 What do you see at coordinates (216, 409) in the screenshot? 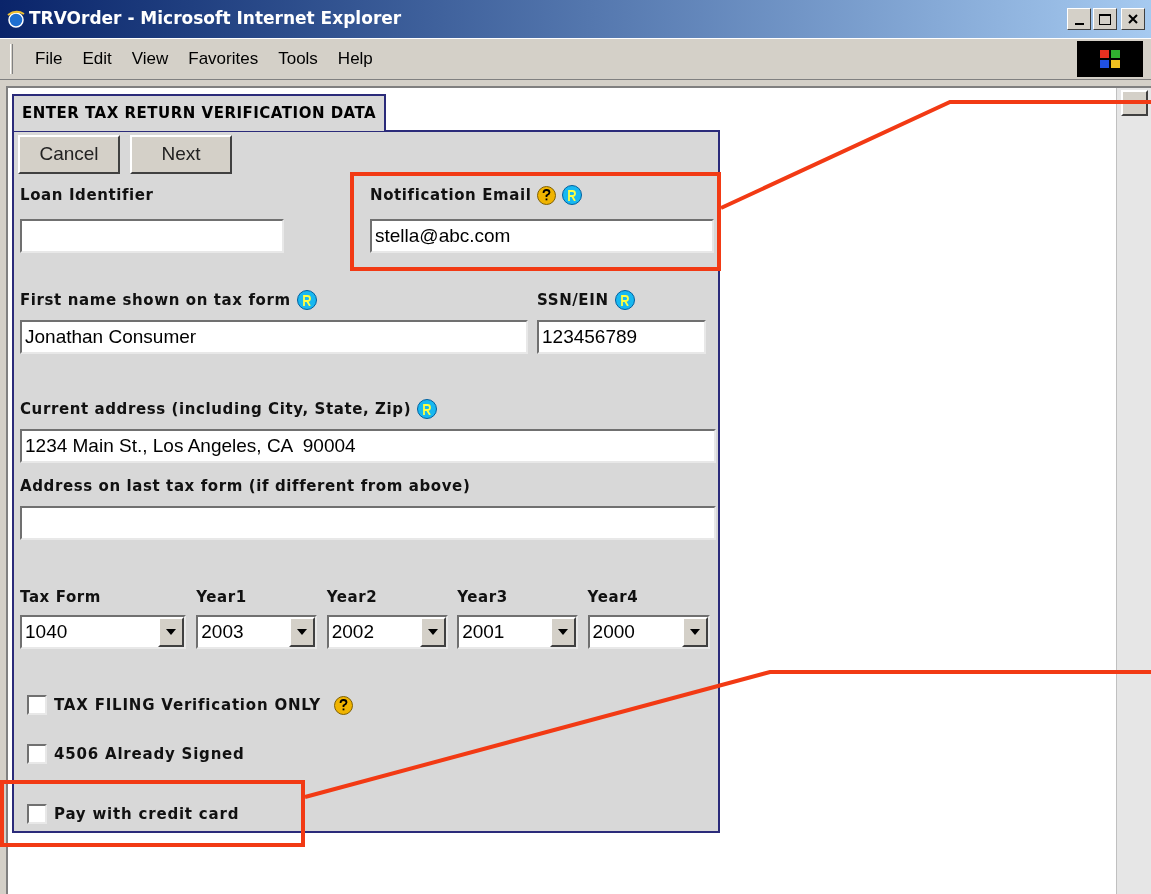
I see `field-label: Current address (including City, State, Zip)` at bounding box center [216, 409].